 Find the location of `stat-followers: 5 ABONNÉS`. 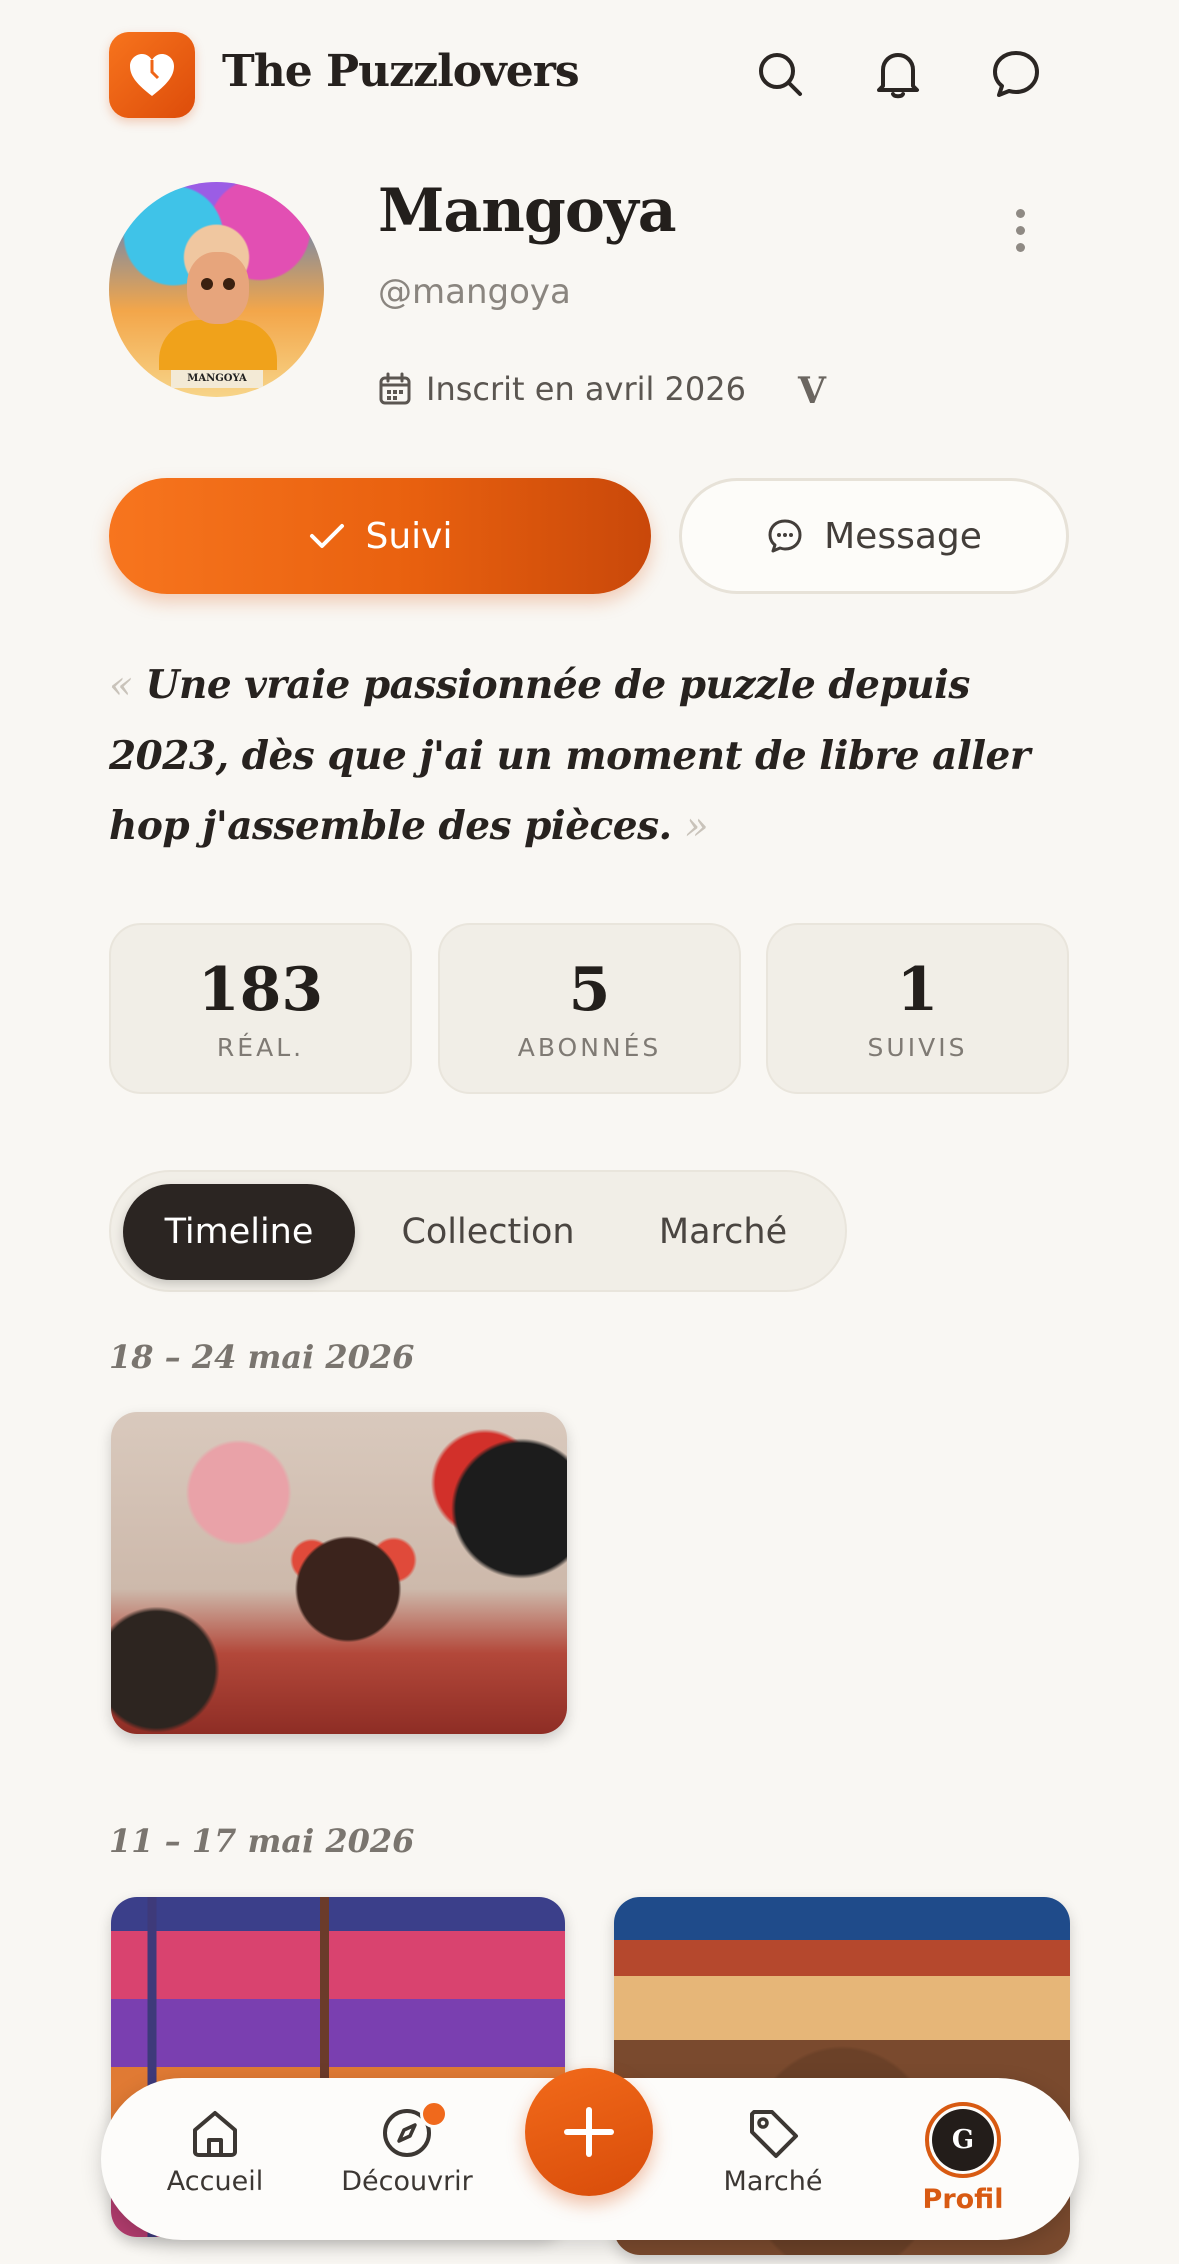

stat-followers: 5 ABONNÉS is located at coordinates (589, 1008).